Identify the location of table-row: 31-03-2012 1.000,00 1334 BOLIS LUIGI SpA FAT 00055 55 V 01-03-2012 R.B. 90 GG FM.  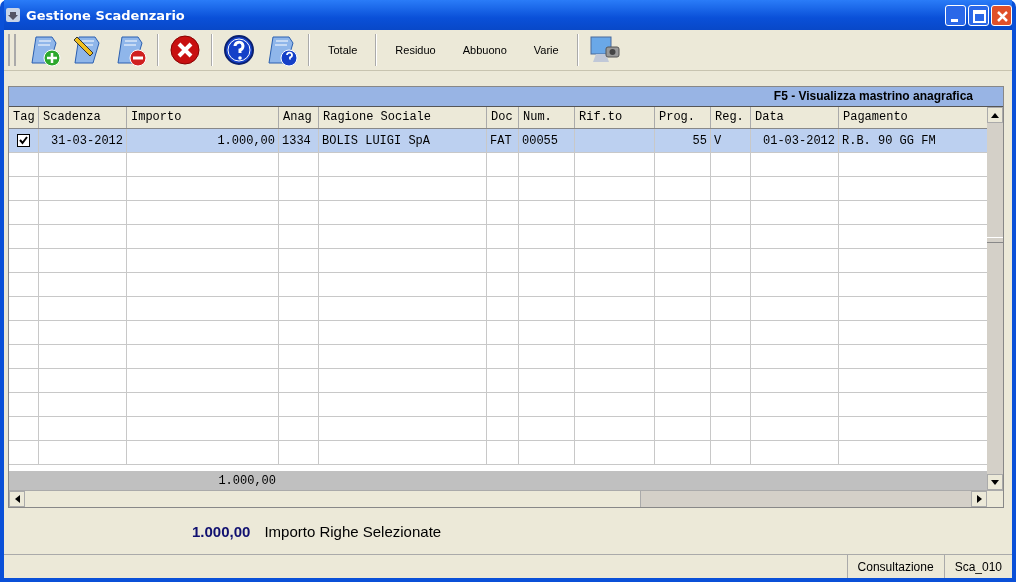
(498, 141).